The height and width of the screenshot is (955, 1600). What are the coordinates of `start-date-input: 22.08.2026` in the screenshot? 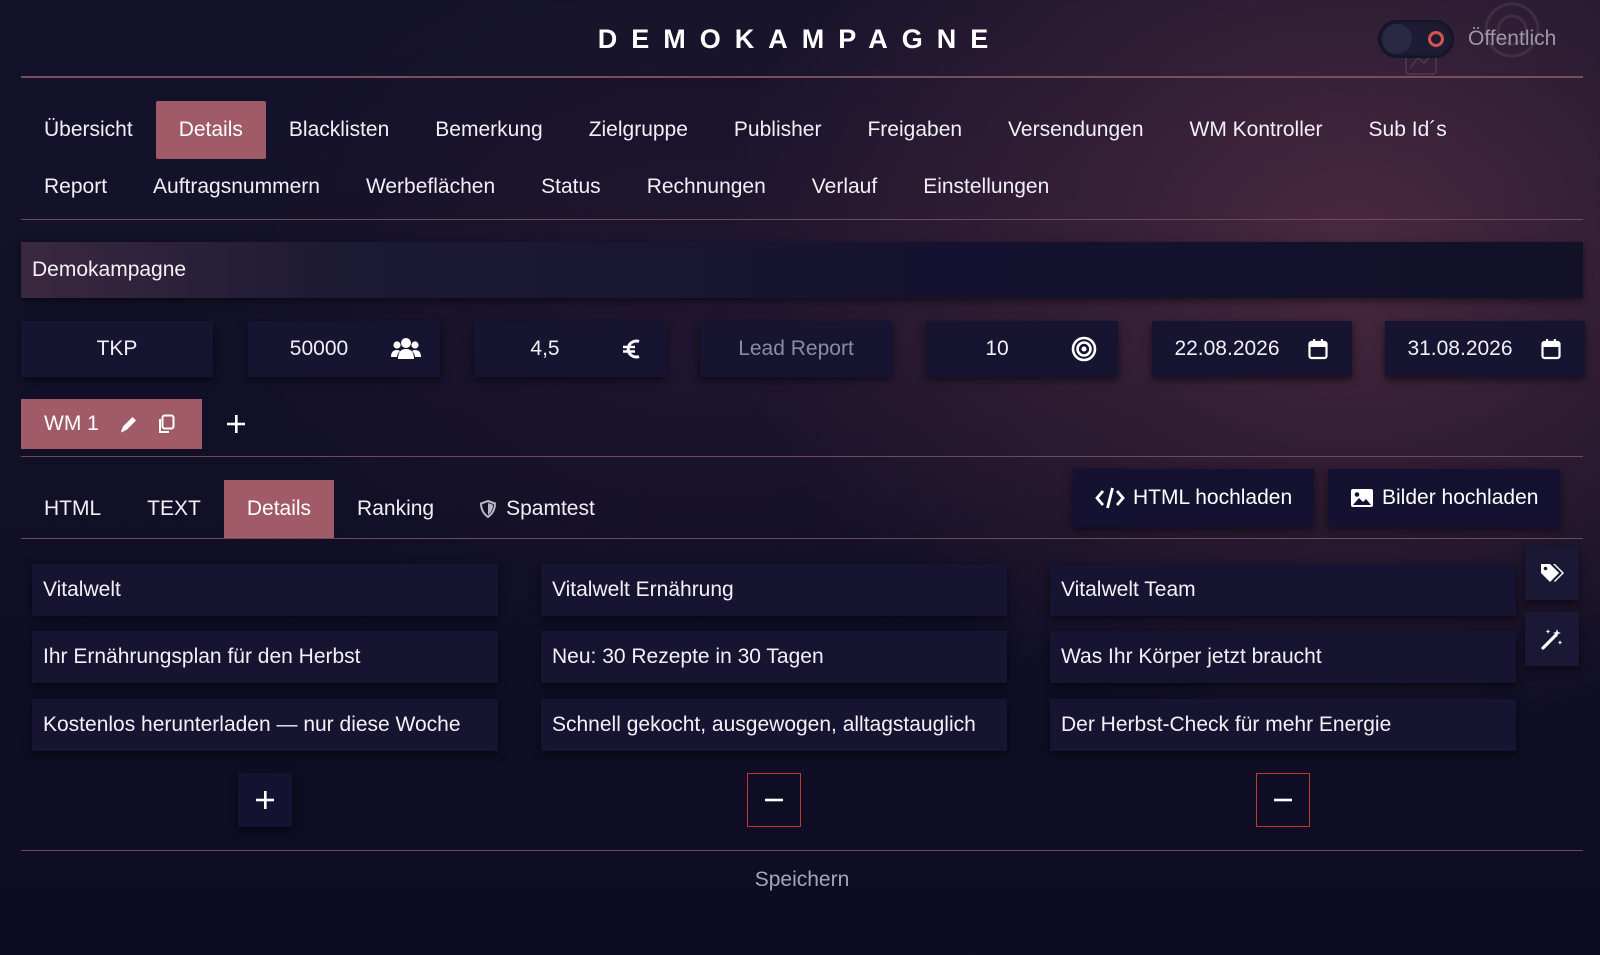 It's located at (1252, 349).